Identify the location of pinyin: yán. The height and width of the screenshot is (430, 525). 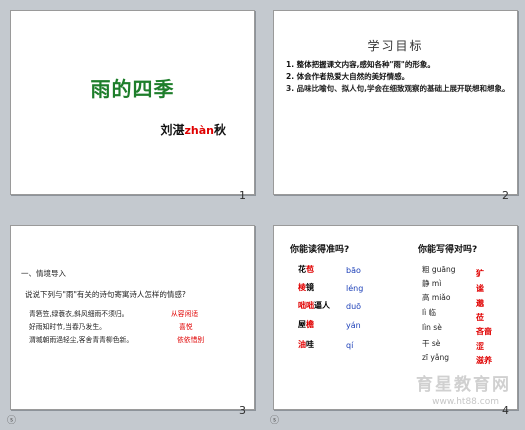
(353, 325).